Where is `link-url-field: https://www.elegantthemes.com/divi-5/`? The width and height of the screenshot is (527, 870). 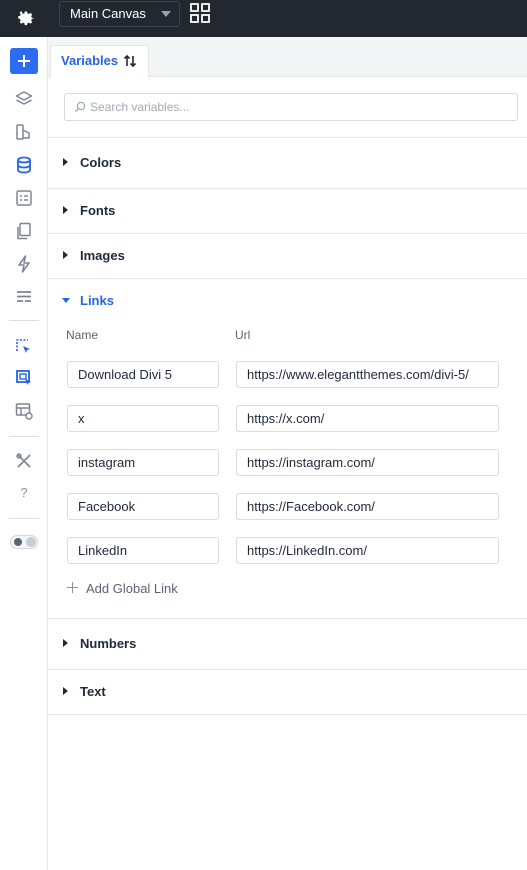 link-url-field: https://www.elegantthemes.com/divi-5/ is located at coordinates (367, 374).